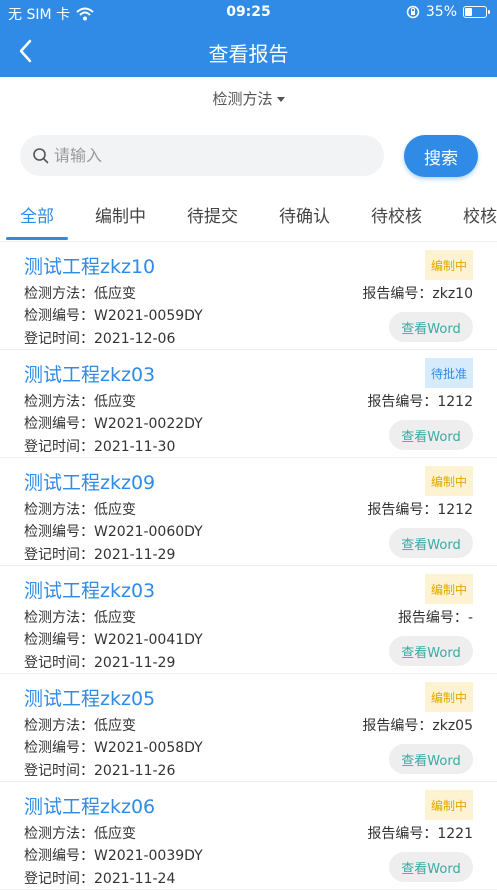  What do you see at coordinates (441, 12) in the screenshot?
I see `battery-percent: 35%` at bounding box center [441, 12].